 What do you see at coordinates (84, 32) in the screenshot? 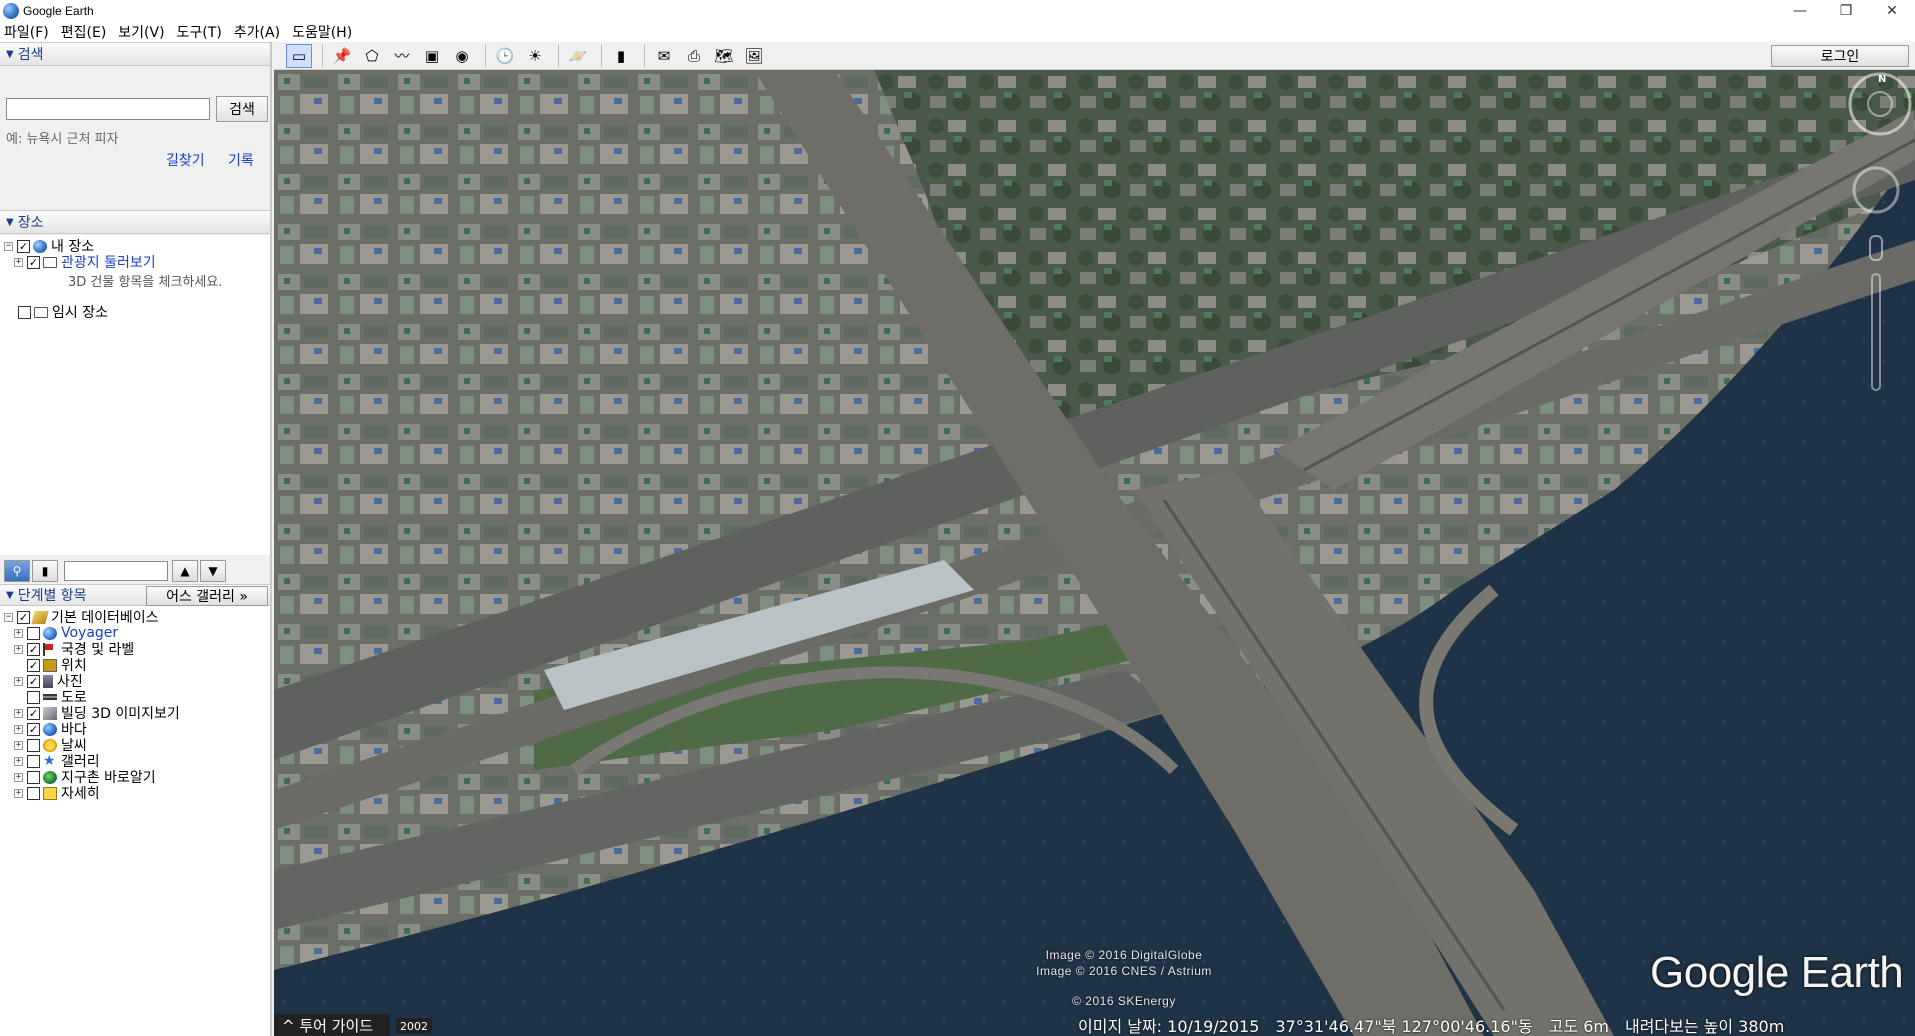
I see `menu-edit: 편집(E)` at bounding box center [84, 32].